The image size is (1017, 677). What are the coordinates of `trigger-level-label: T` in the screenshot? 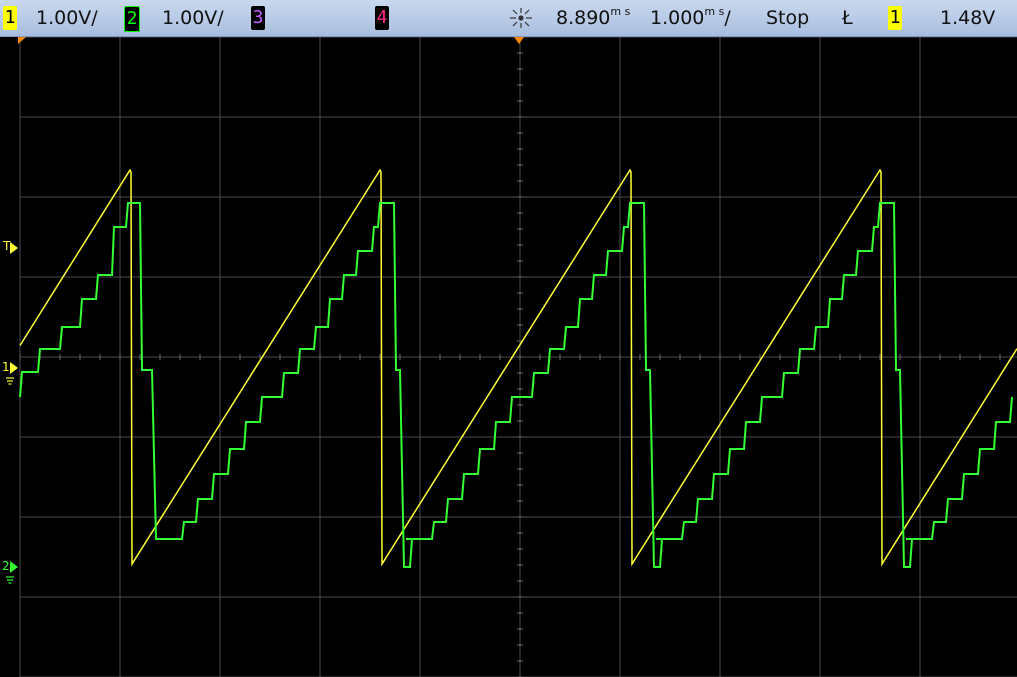 It's located at (6, 246).